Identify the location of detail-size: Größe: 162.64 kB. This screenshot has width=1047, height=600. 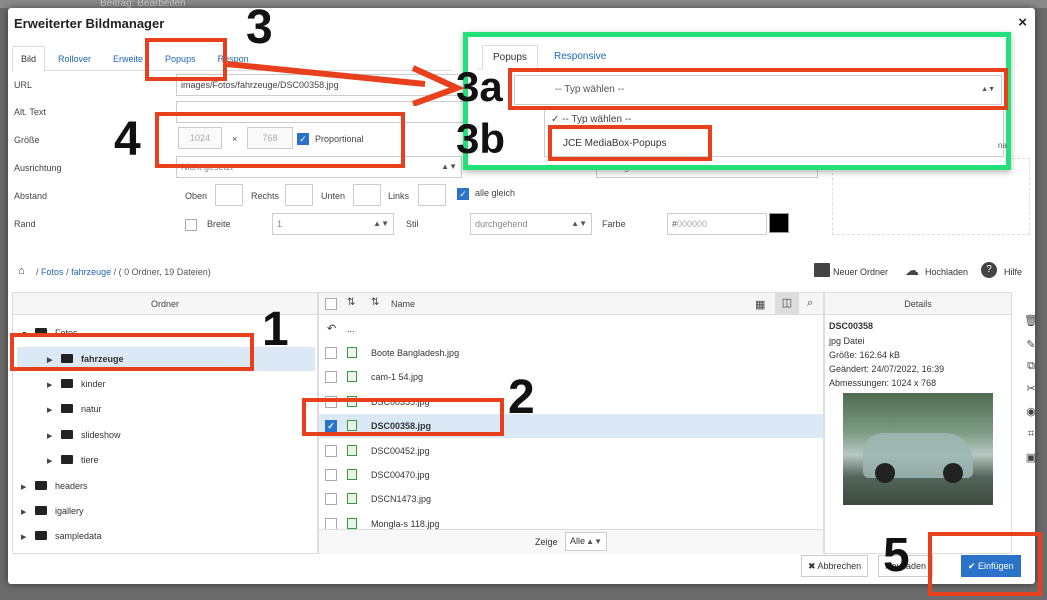
(865, 355).